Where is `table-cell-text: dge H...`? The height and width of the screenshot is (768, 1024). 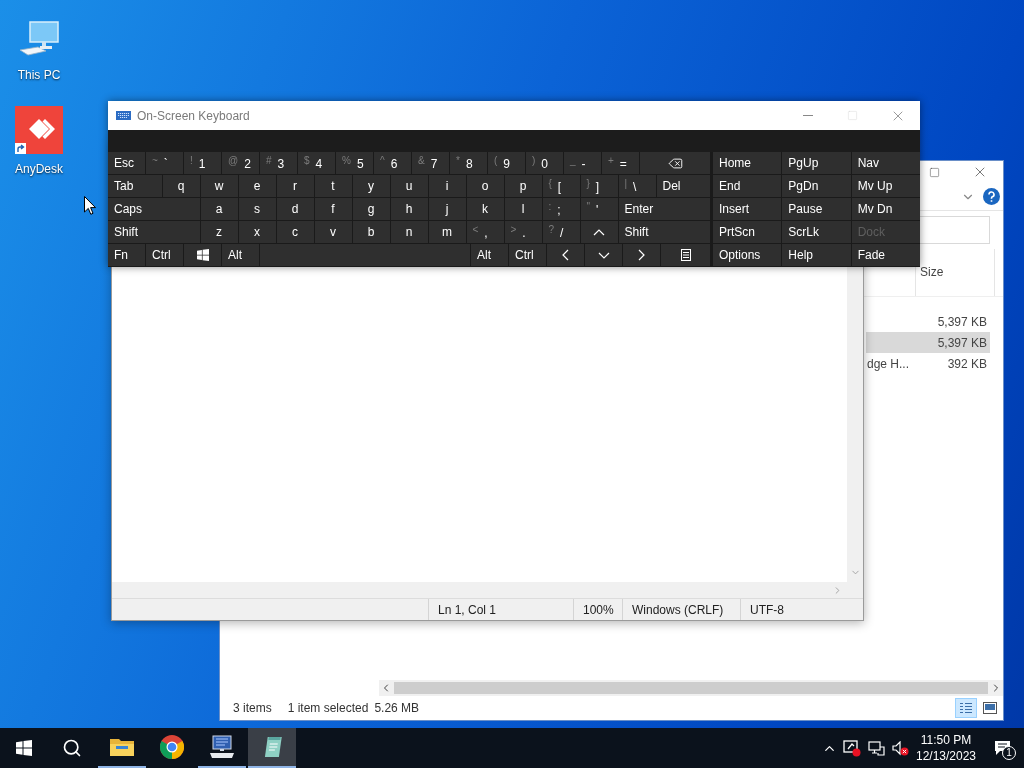
table-cell-text: dge H... is located at coordinates (888, 364).